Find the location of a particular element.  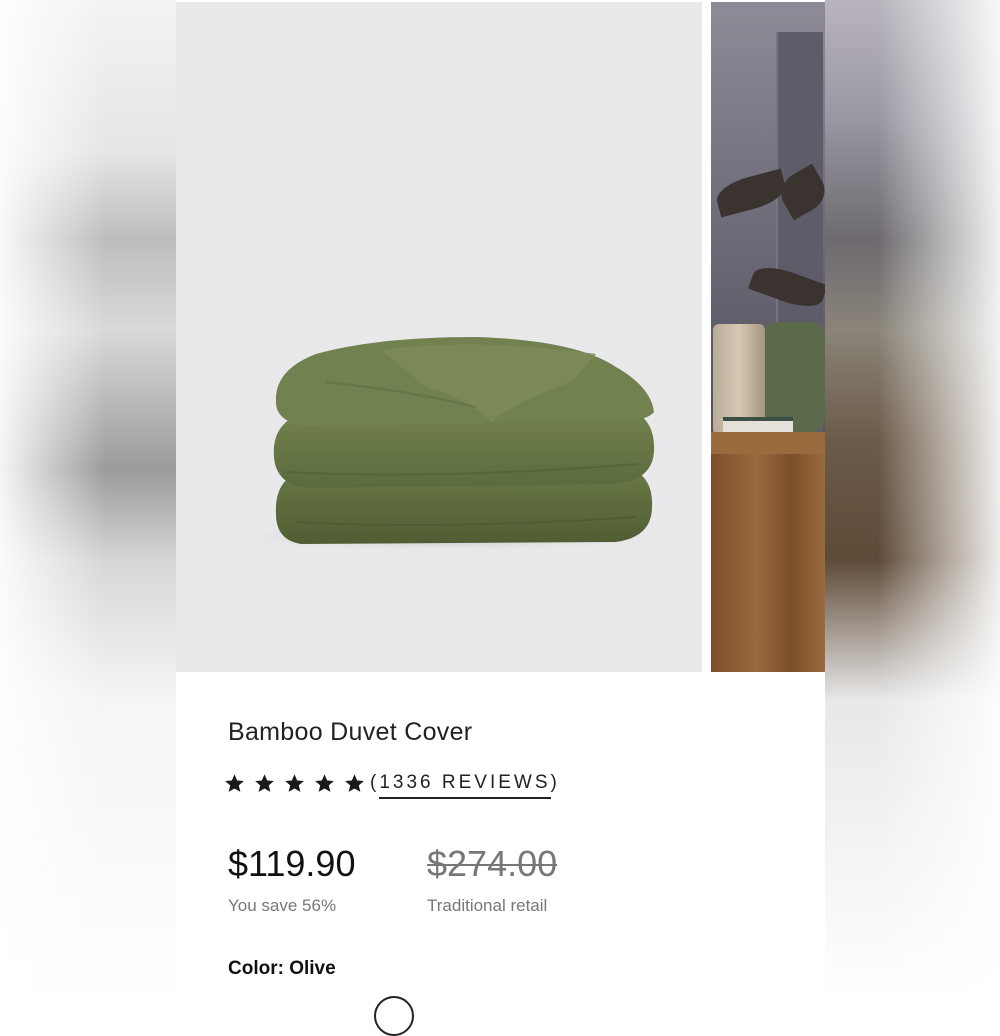

reviews-close-paren: ) is located at coordinates (555, 782).